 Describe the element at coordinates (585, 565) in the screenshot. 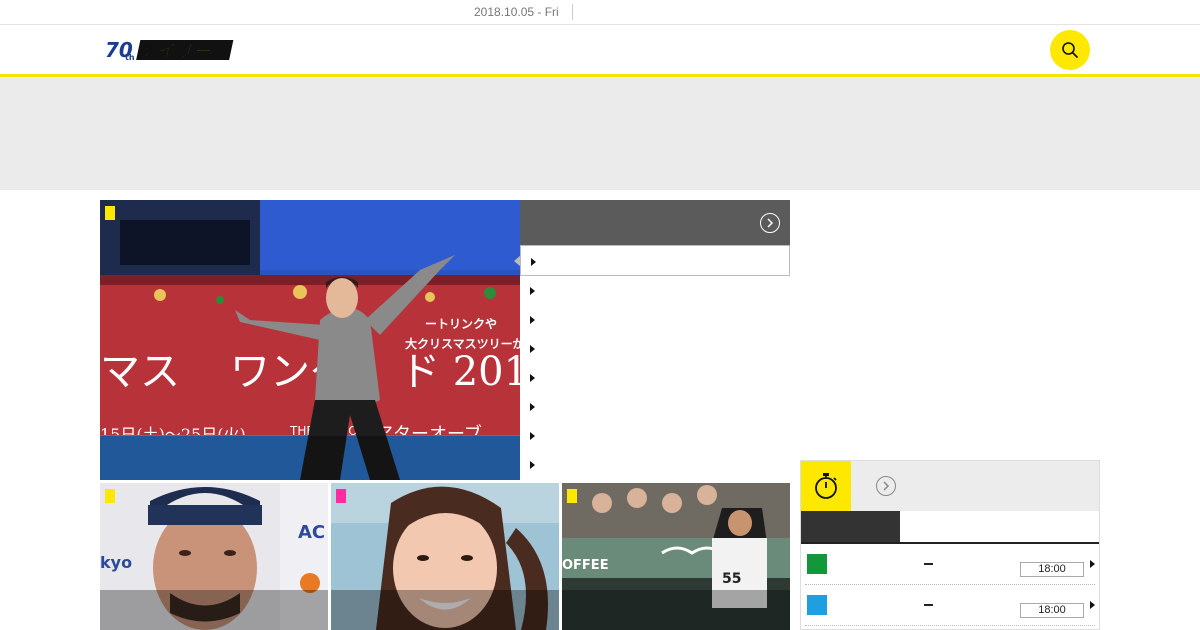

I see `thumb-text-c: OFFEE` at that location.